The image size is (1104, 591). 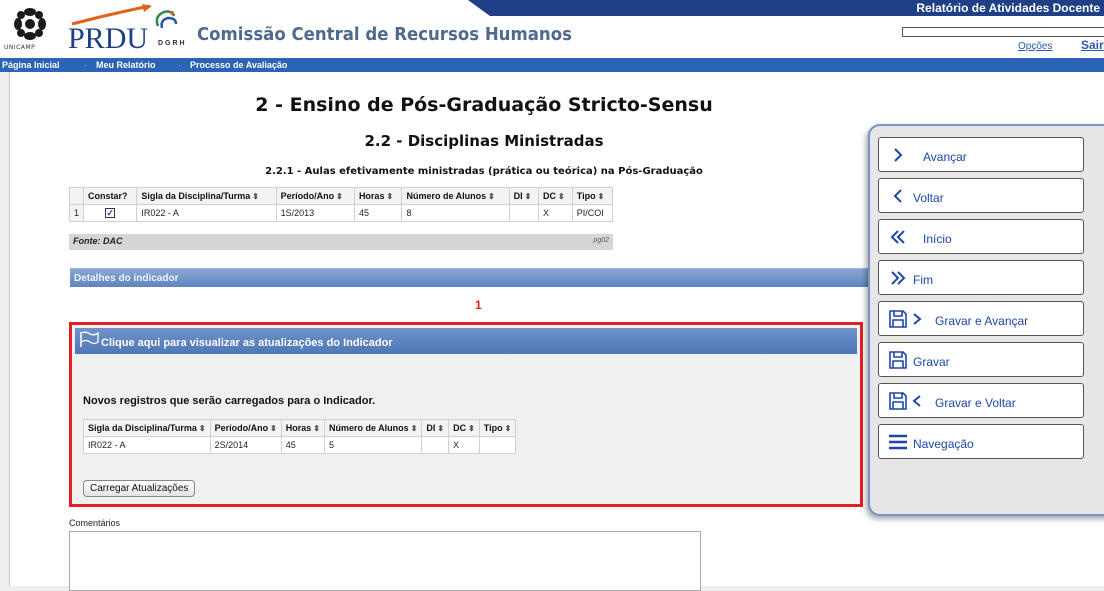 What do you see at coordinates (484, 141) in the screenshot?
I see `section-title: 2.2 - Disciplinas Ministradas` at bounding box center [484, 141].